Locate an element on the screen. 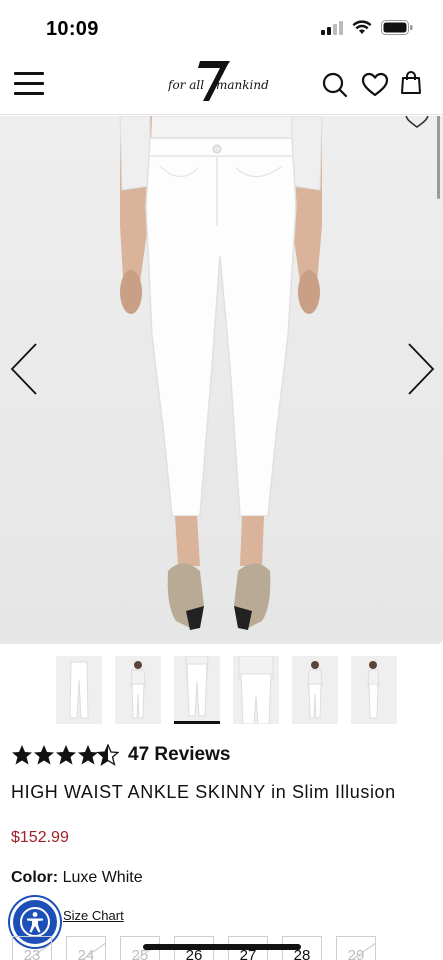 Image resolution: width=443 pixels, height=960 pixels. stars-icon is located at coordinates (65, 755).